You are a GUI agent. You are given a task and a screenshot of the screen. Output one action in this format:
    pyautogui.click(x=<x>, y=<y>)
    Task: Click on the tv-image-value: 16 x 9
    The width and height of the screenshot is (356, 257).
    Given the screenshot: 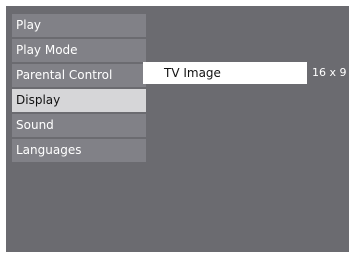 What is the action you would take?
    pyautogui.click(x=329, y=72)
    